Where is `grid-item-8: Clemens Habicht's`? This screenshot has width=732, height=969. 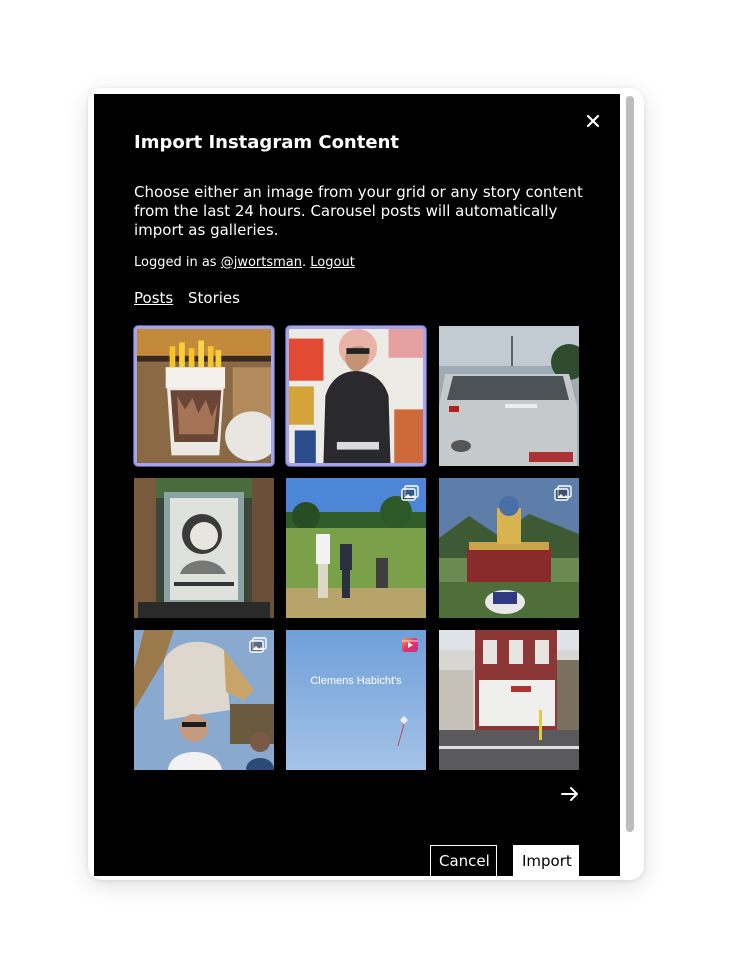
grid-item-8: Clemens Habicht's is located at coordinates (356, 700).